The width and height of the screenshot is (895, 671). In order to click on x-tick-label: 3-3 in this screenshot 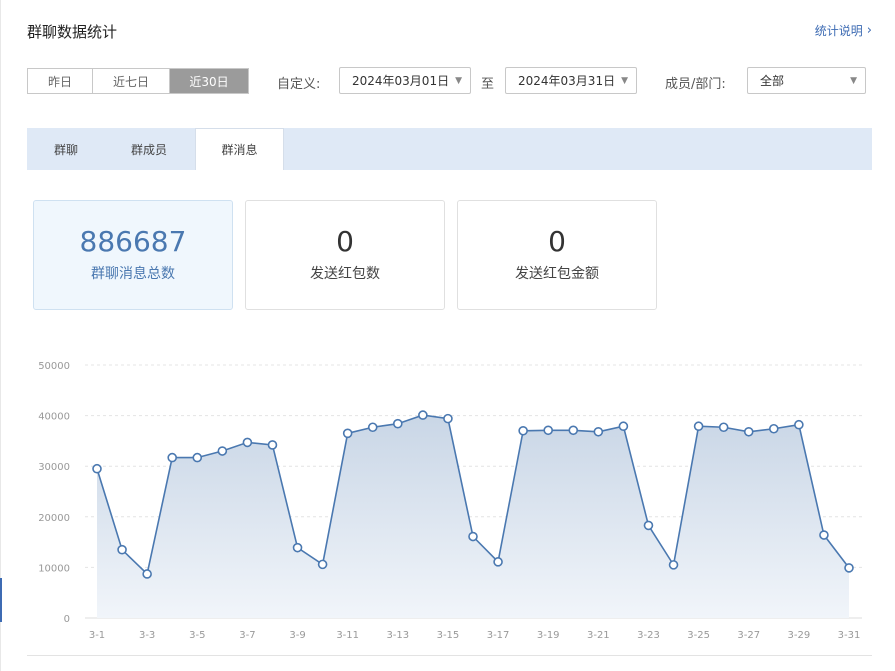, I will do `click(147, 635)`.